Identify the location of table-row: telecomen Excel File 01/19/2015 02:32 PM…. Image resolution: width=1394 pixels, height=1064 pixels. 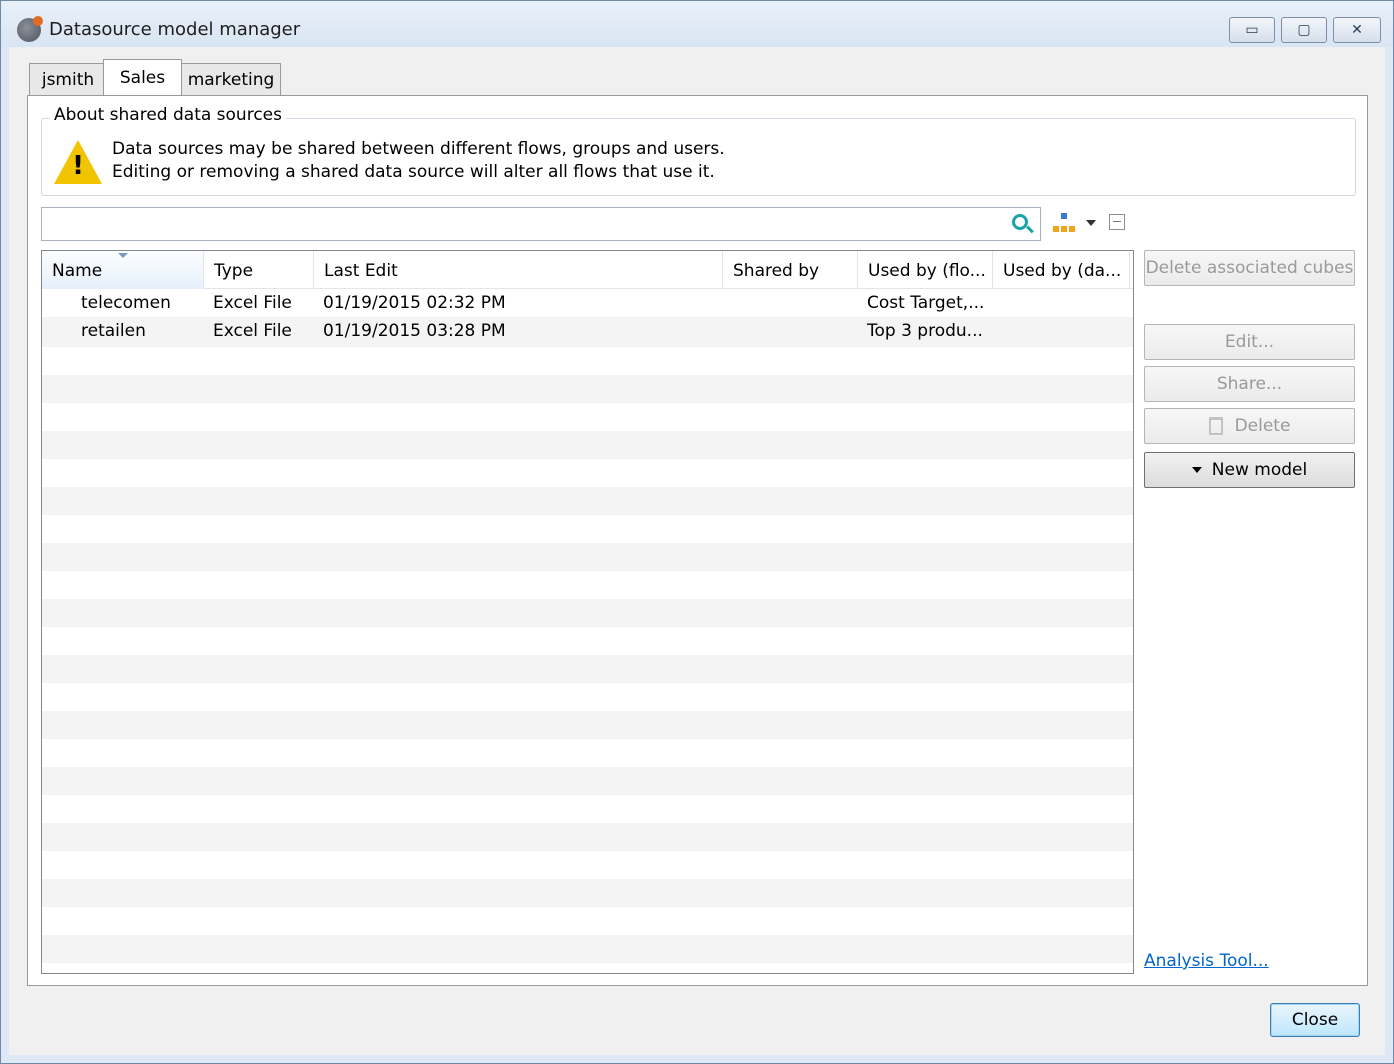
(587, 303).